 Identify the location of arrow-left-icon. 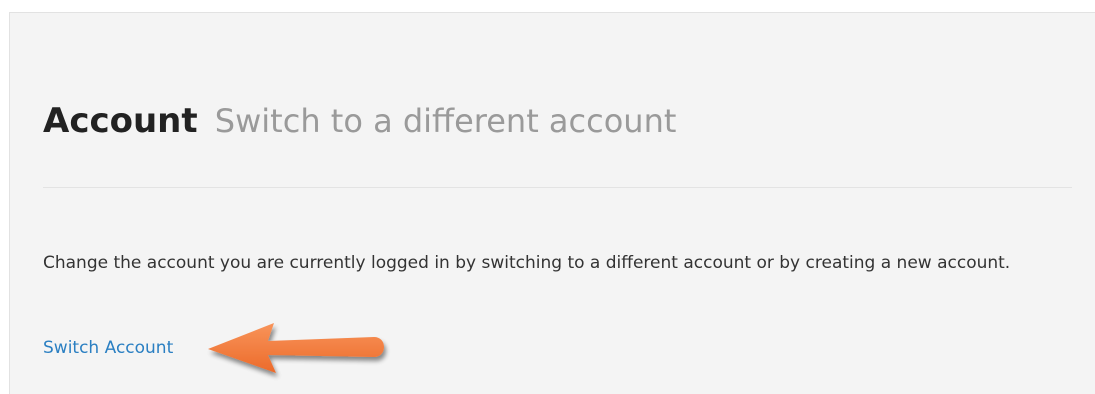
(296, 348).